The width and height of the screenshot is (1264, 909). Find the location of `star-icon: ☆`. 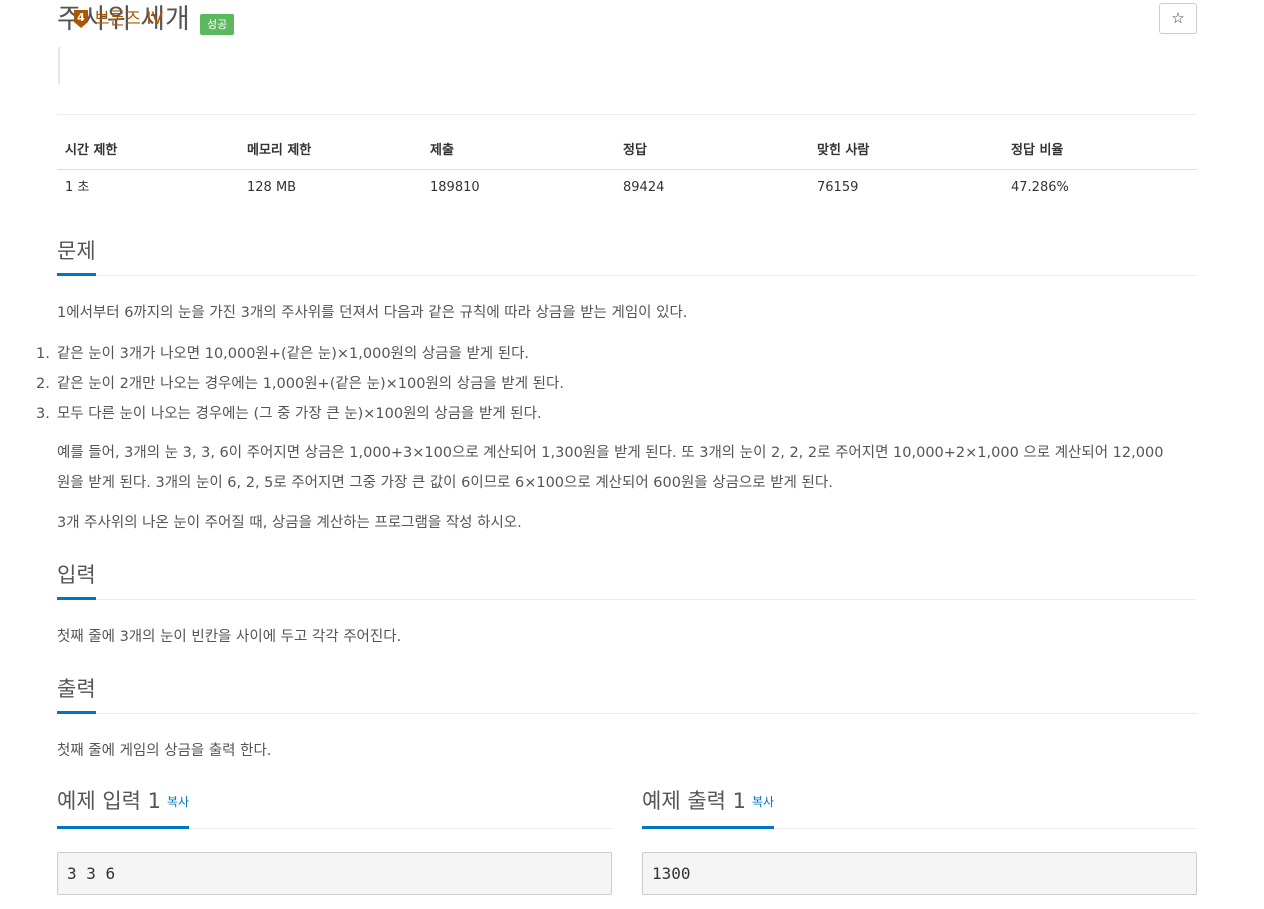

star-icon: ☆ is located at coordinates (1178, 18).